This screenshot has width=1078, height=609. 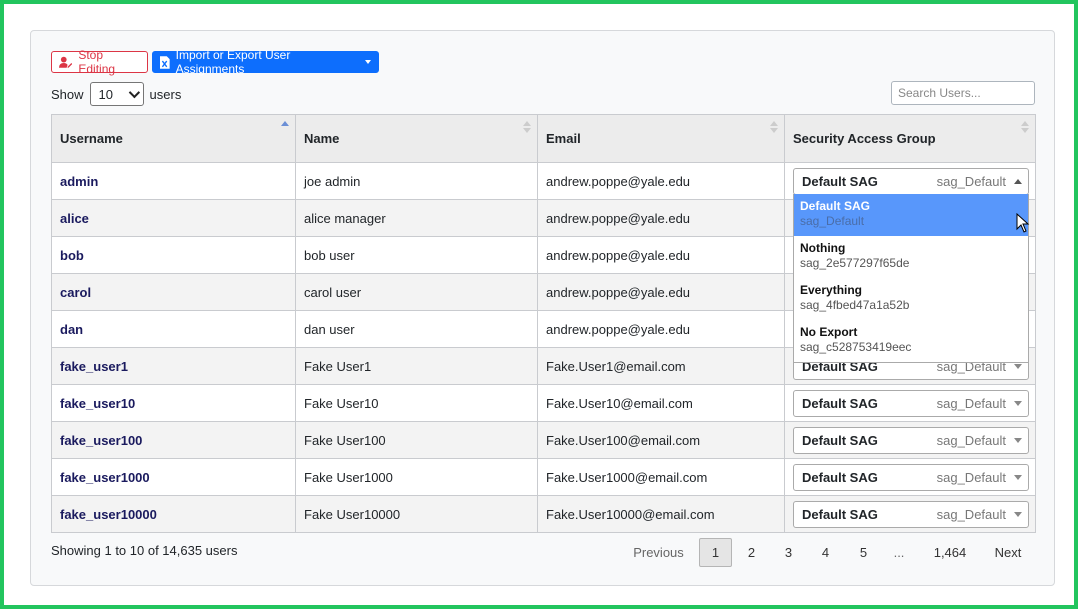 What do you see at coordinates (661, 366) in the screenshot?
I see `email-cell: Fake.User1@email.com` at bounding box center [661, 366].